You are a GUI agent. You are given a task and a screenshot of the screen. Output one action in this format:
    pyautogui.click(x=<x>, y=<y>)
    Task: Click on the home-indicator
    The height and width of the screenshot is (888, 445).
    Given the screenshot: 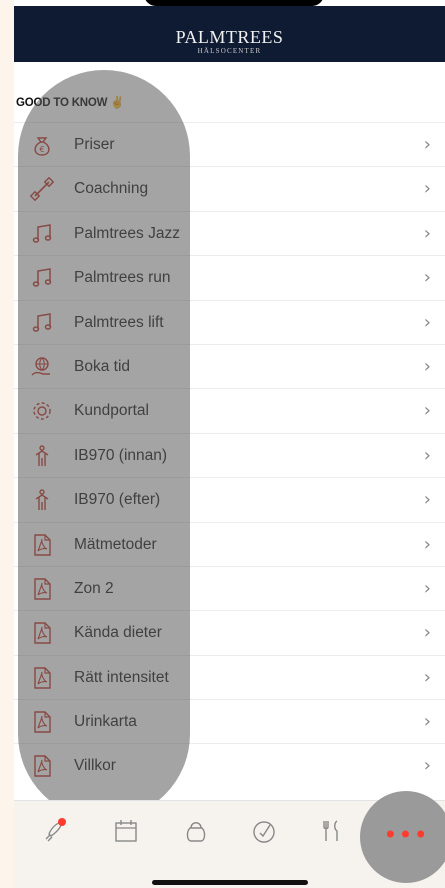 What is the action you would take?
    pyautogui.click(x=230, y=882)
    